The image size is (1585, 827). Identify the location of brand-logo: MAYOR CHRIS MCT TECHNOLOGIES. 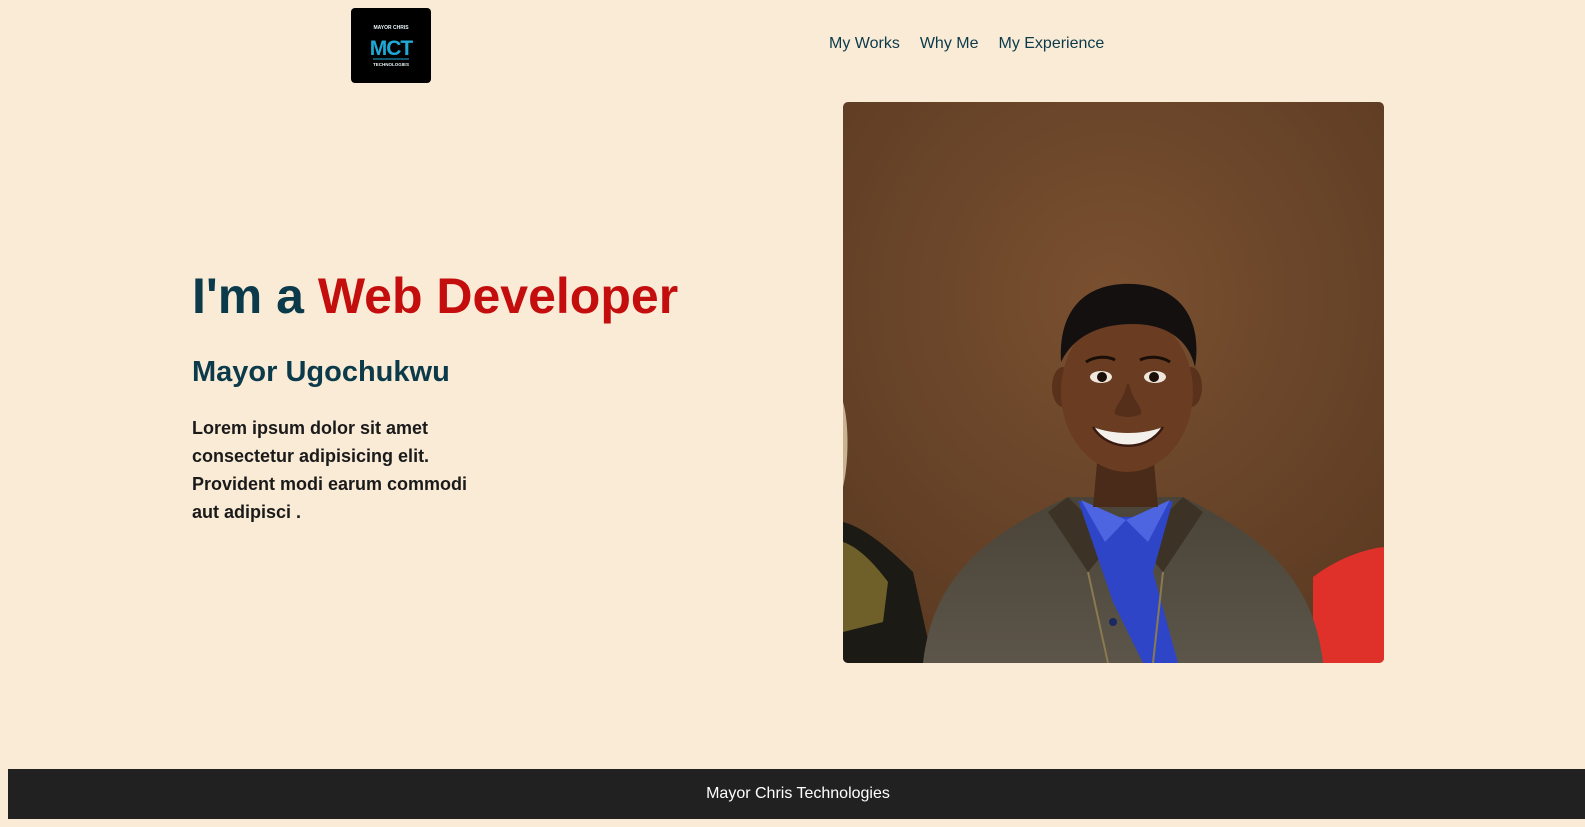
(391, 45).